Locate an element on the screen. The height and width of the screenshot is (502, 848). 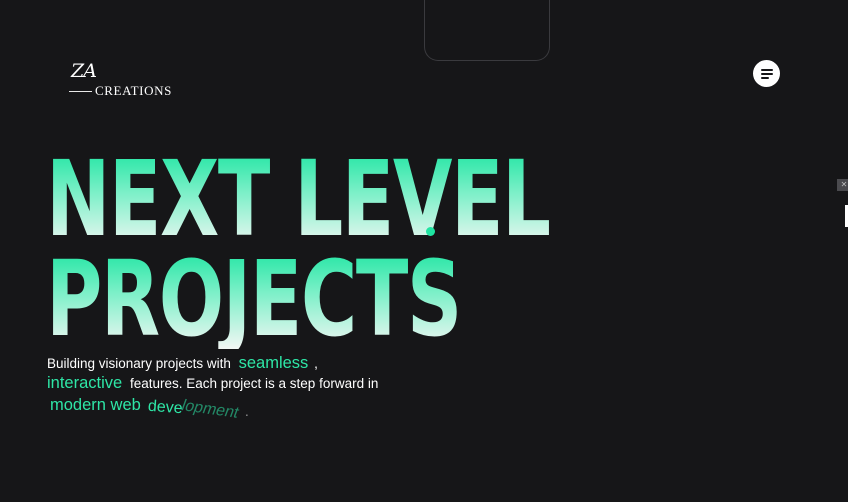
accent-dot is located at coordinates (430, 231).